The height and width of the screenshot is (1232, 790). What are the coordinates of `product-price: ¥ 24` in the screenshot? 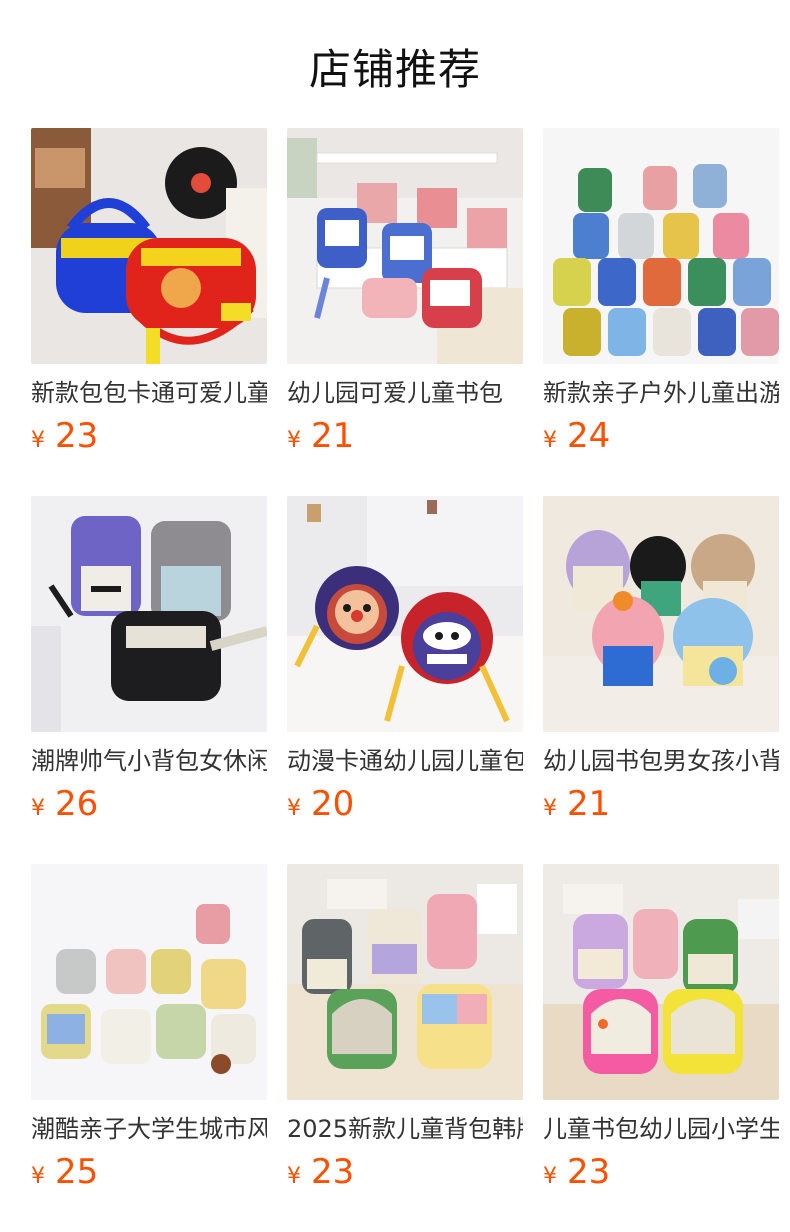 It's located at (661, 436).